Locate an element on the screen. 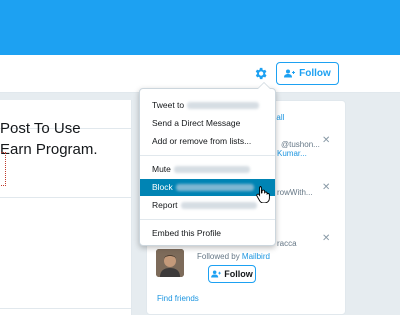 The height and width of the screenshot is (315, 400). tweet-text: Post To Use Earn Program. is located at coordinates (70, 139).